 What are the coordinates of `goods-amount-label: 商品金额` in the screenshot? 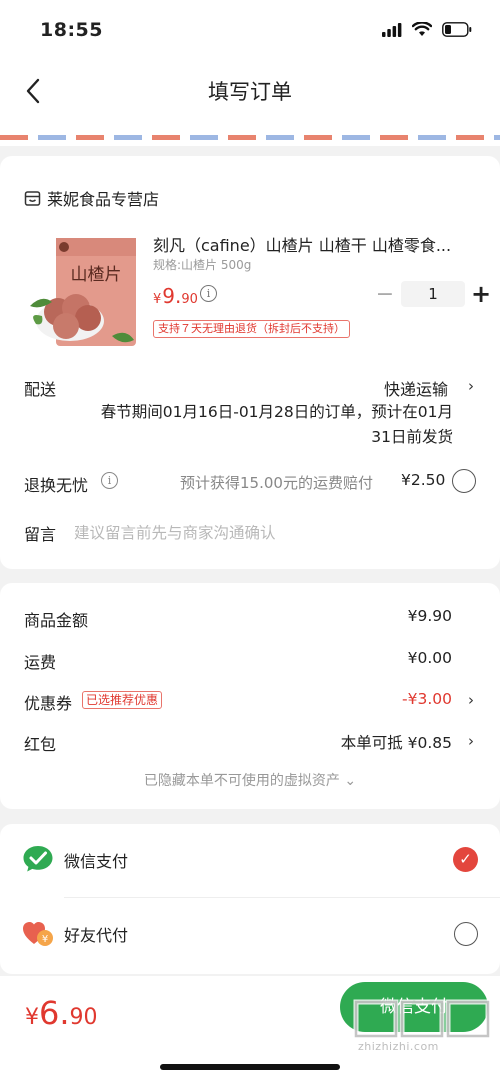 It's located at (56, 620).